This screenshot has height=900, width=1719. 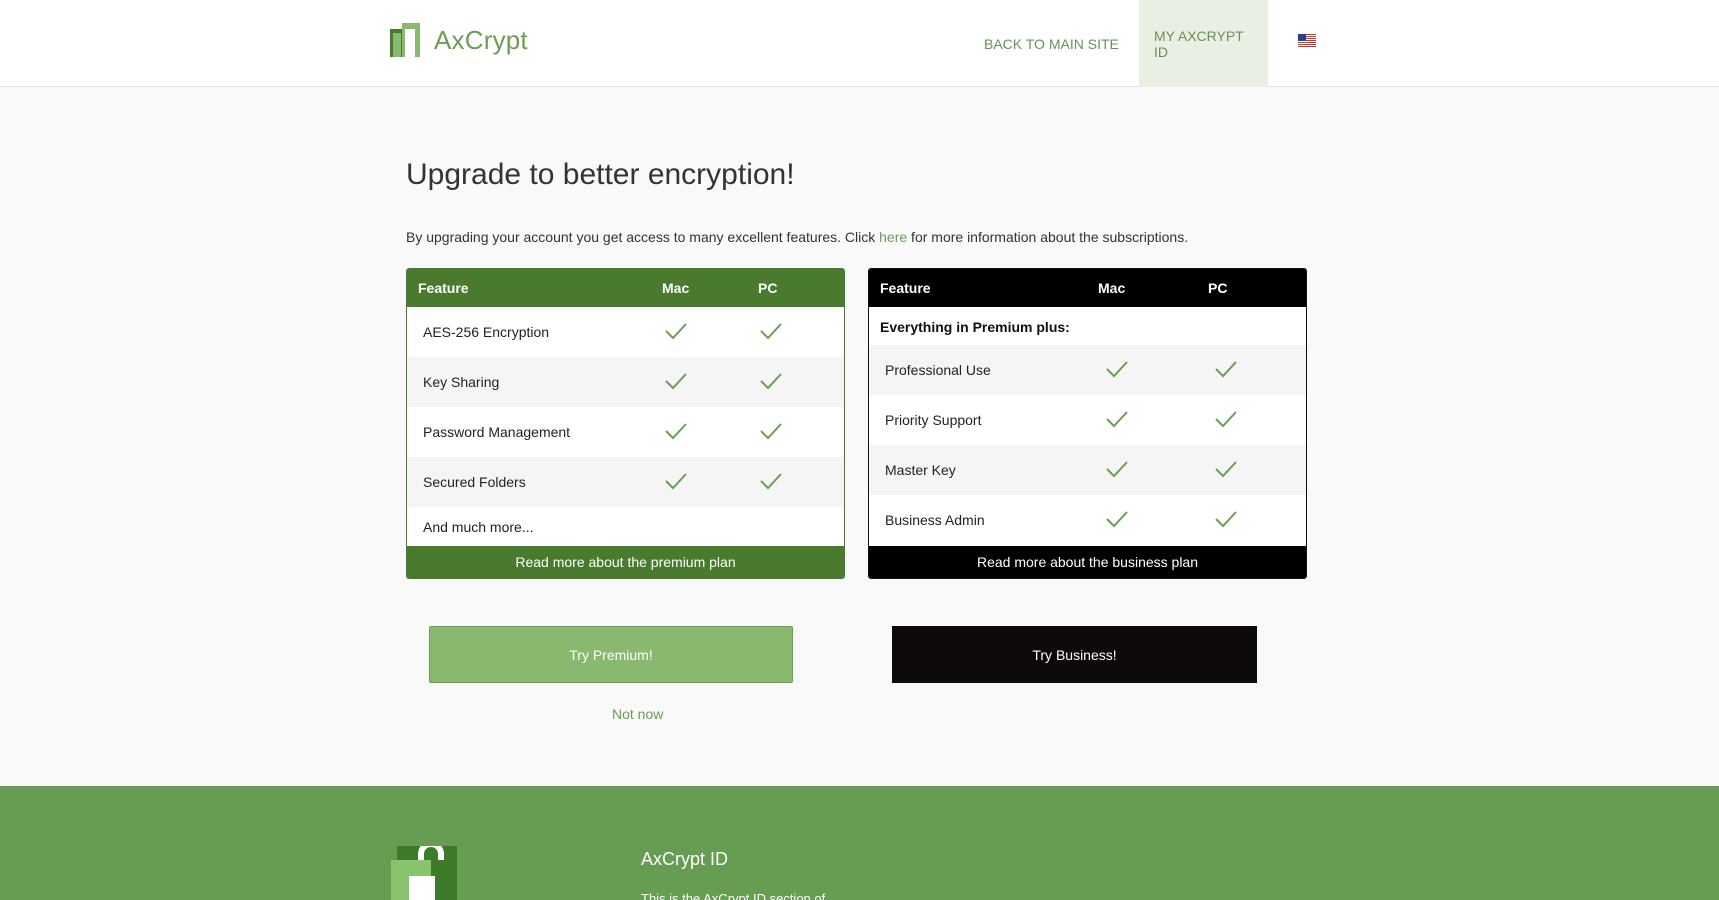 What do you see at coordinates (1203, 43) in the screenshot?
I see `nav-my-axcrypt-id: MY AXCRYPT ID` at bounding box center [1203, 43].